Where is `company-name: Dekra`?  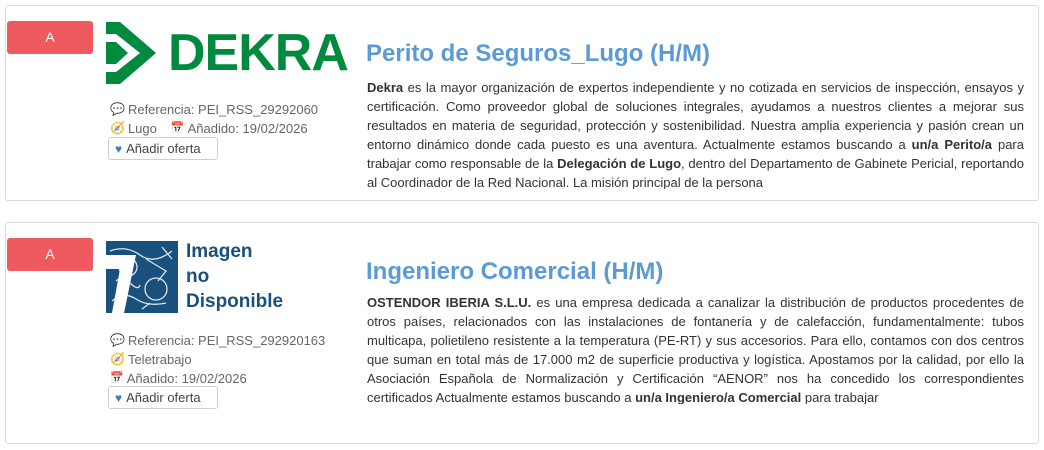
company-name: Dekra is located at coordinates (385, 87).